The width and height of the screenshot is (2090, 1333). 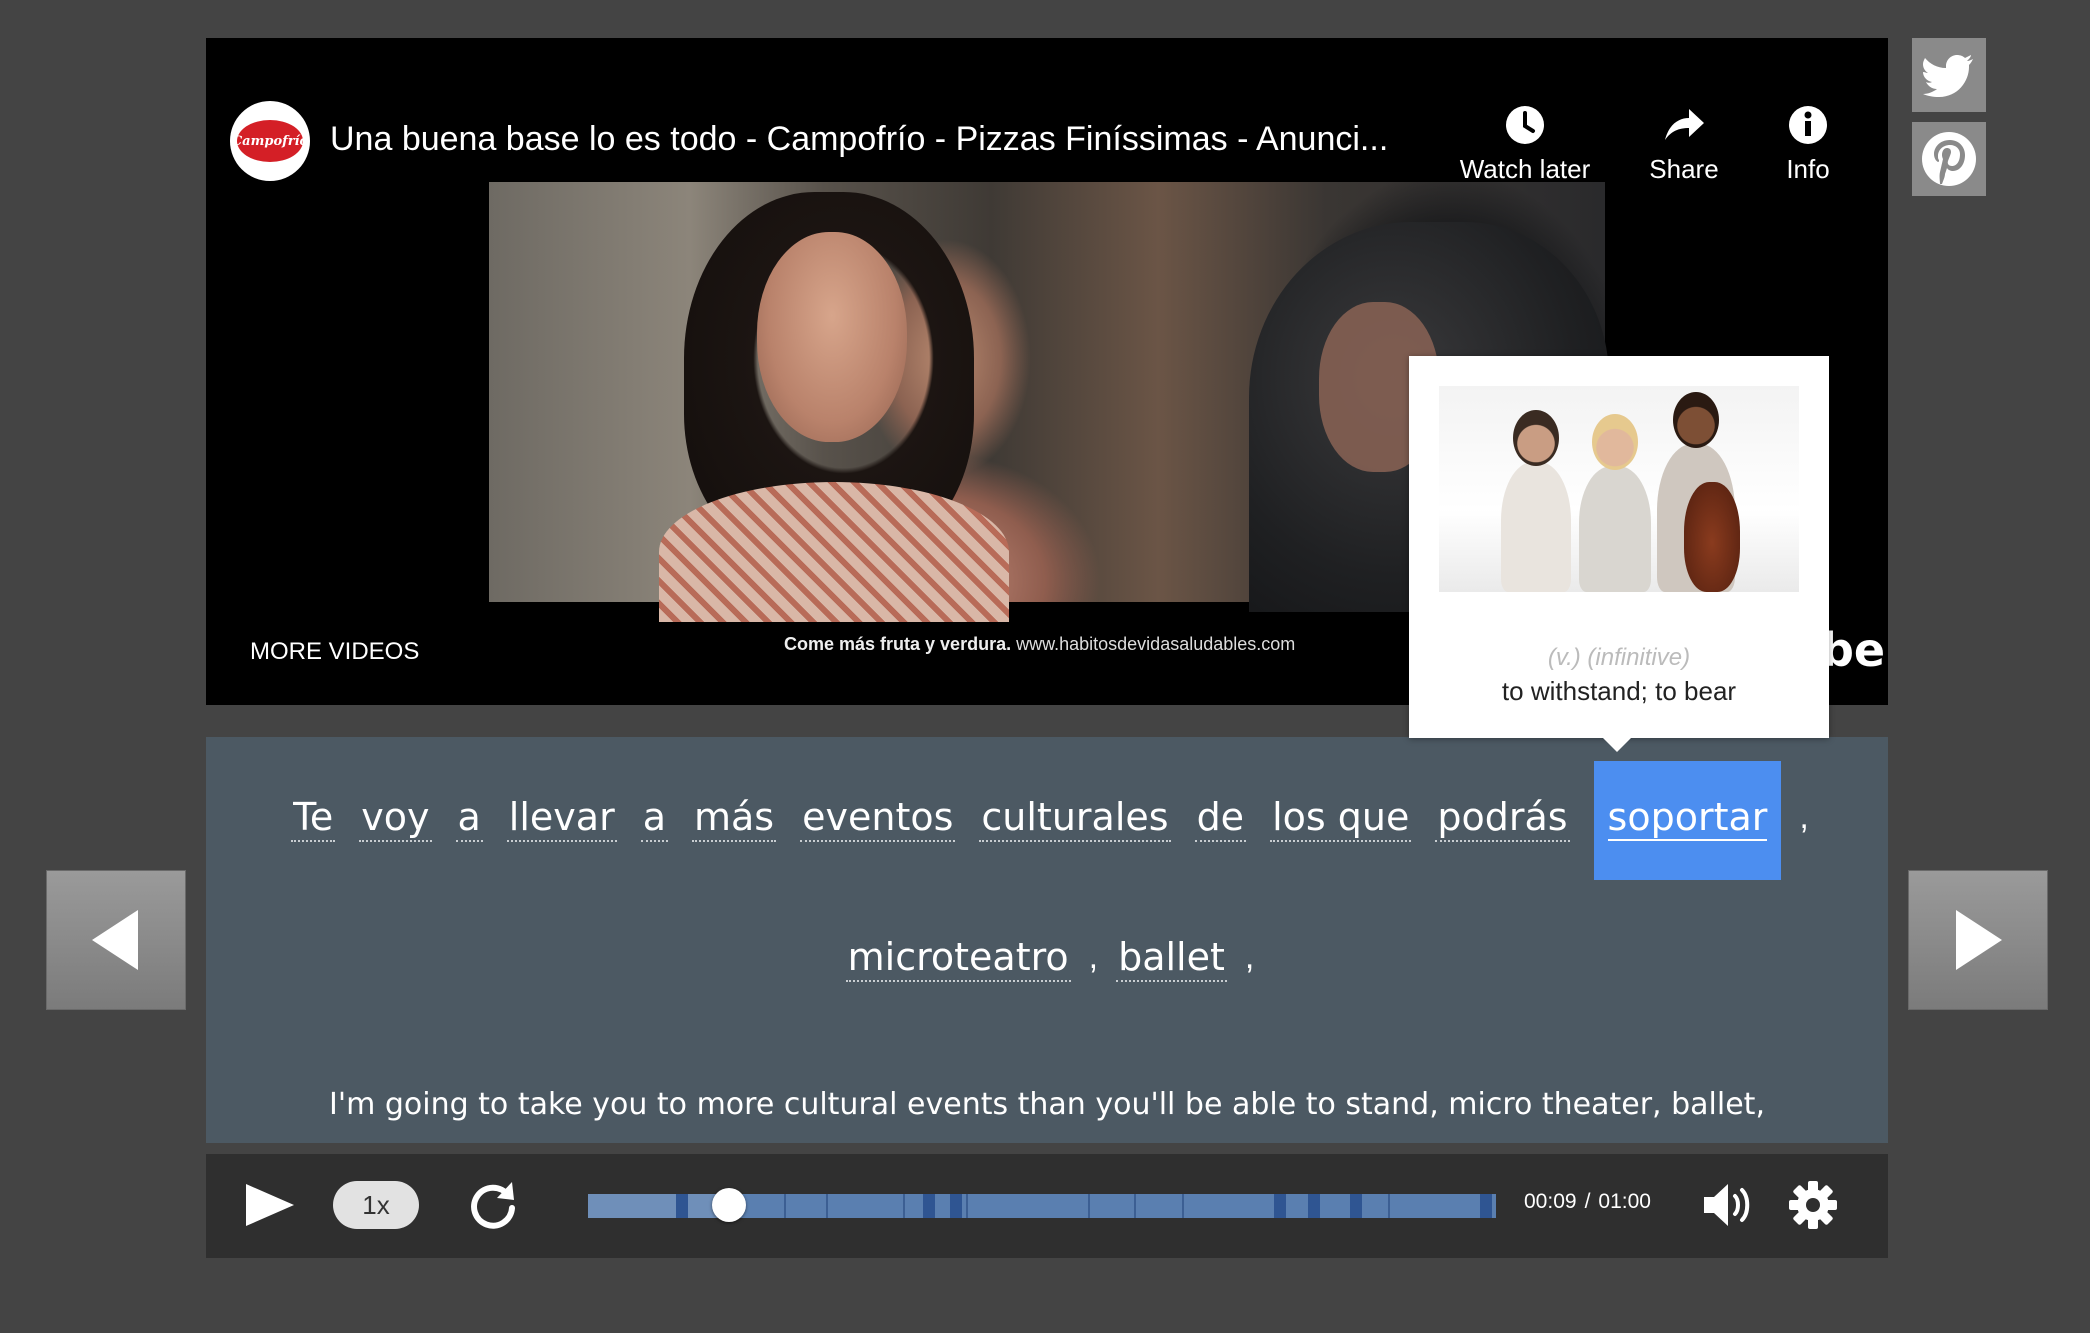 I want to click on image-figure-middle, so click(x=1615, y=503).